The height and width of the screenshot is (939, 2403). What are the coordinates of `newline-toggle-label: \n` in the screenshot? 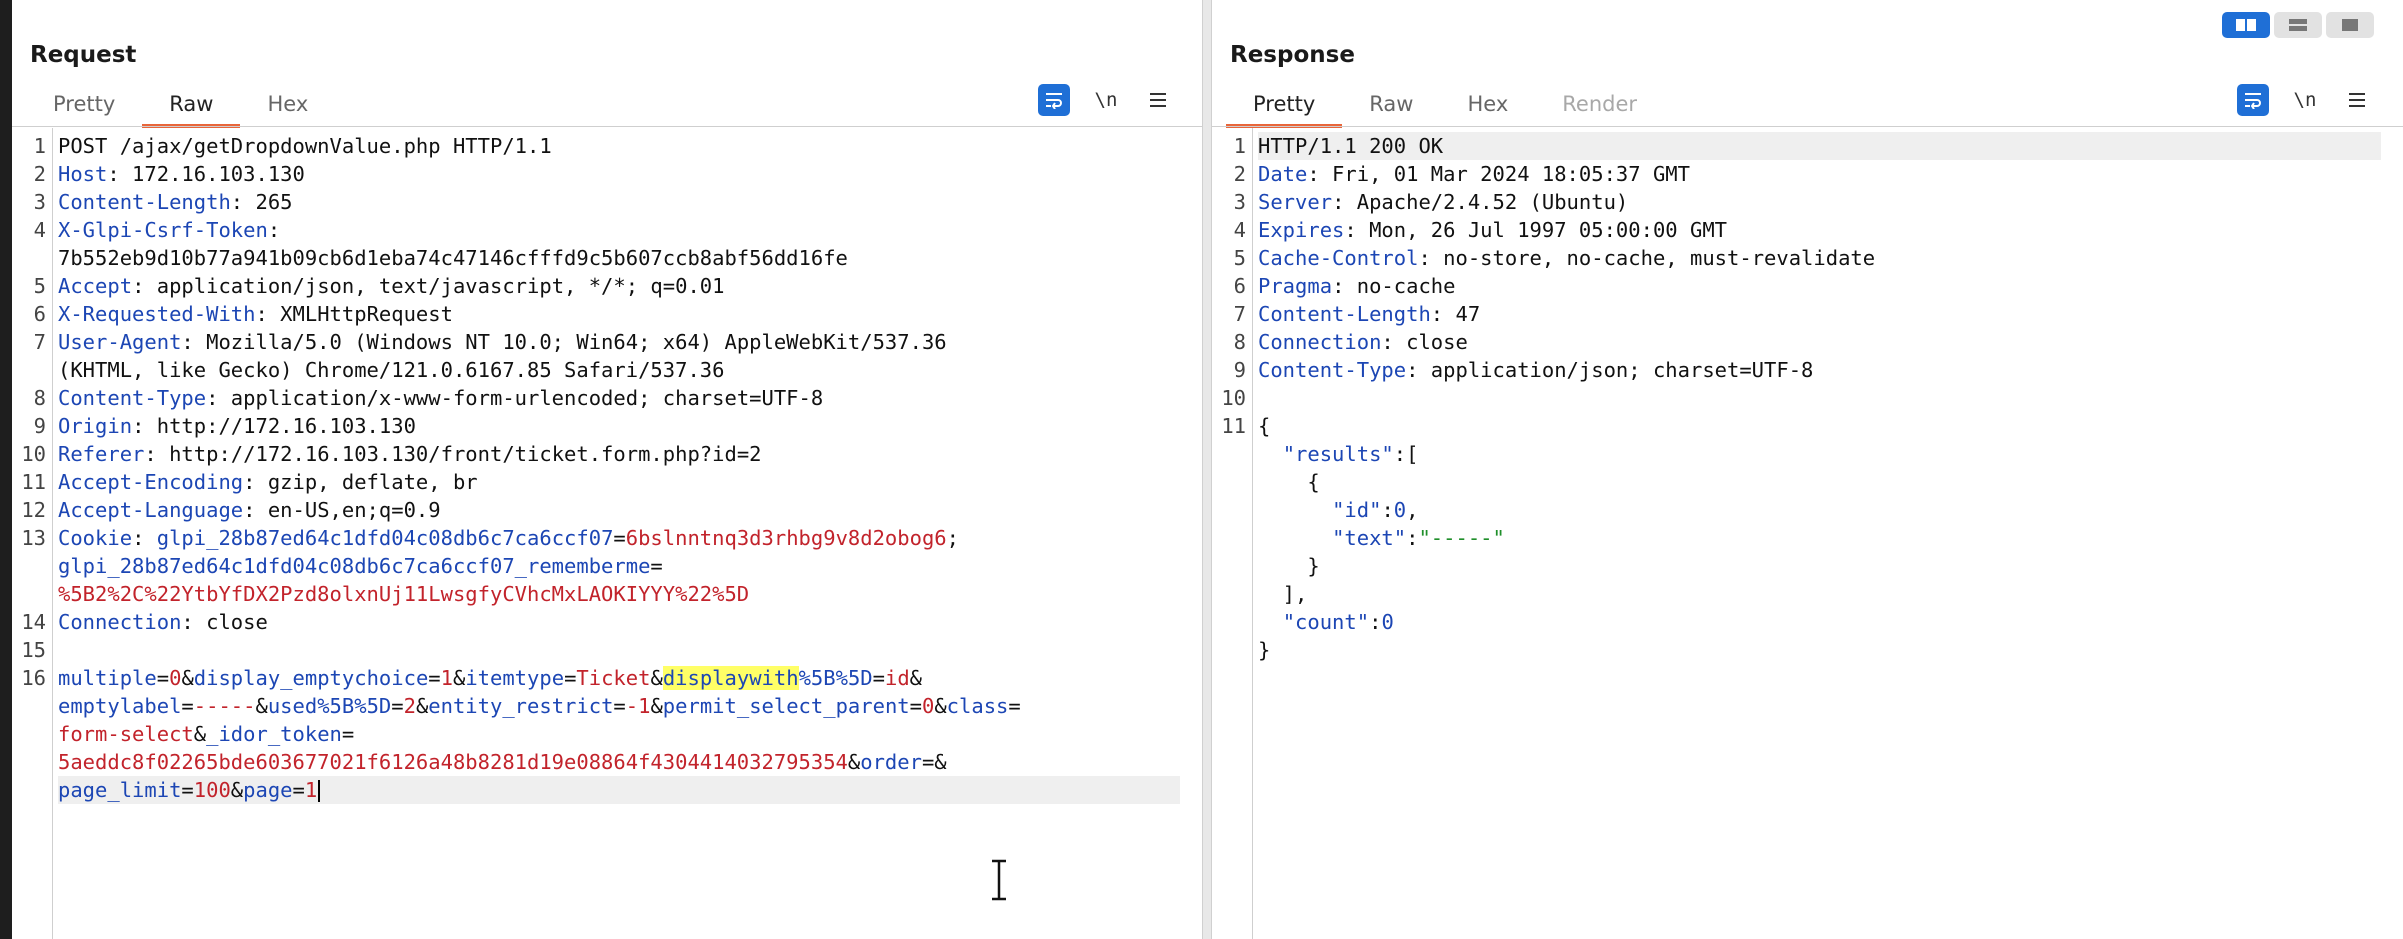 It's located at (1106, 100).